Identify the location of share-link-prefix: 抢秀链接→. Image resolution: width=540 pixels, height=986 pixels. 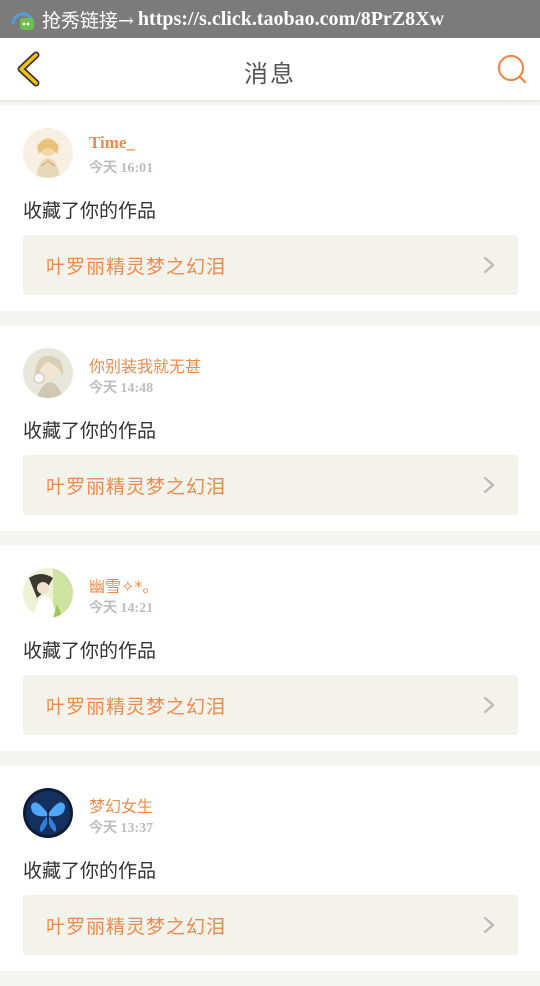
(88, 20).